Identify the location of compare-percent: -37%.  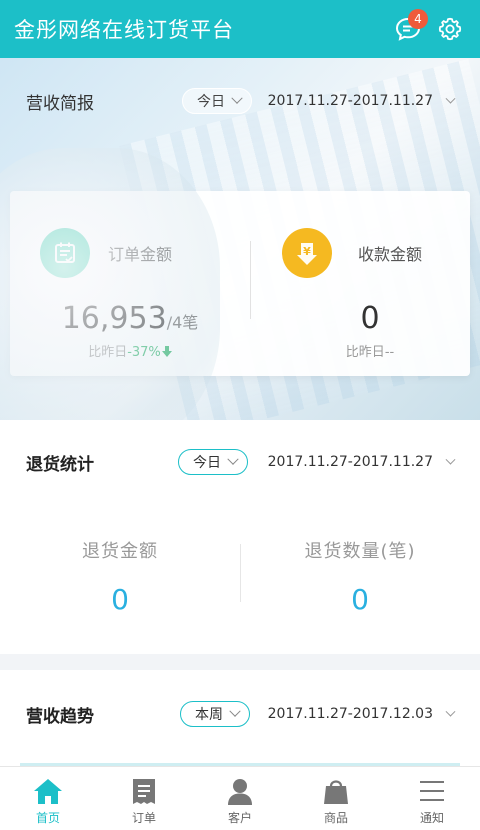
(144, 352).